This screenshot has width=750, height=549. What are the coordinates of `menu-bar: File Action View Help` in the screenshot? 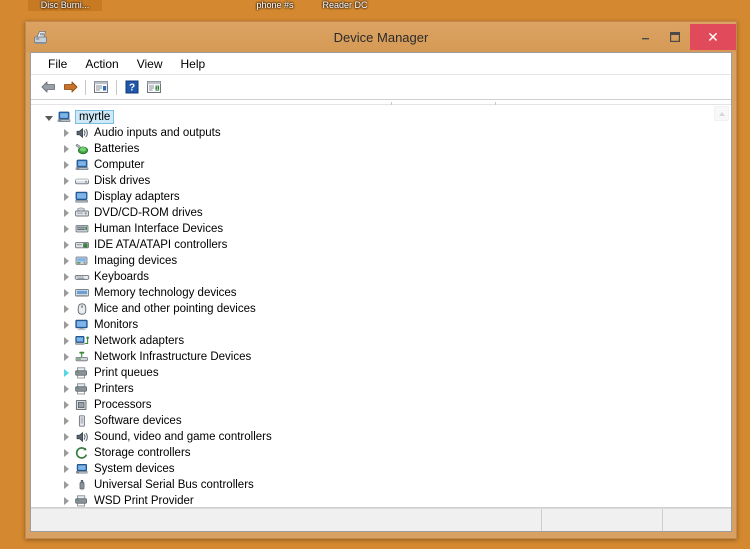 It's located at (381, 64).